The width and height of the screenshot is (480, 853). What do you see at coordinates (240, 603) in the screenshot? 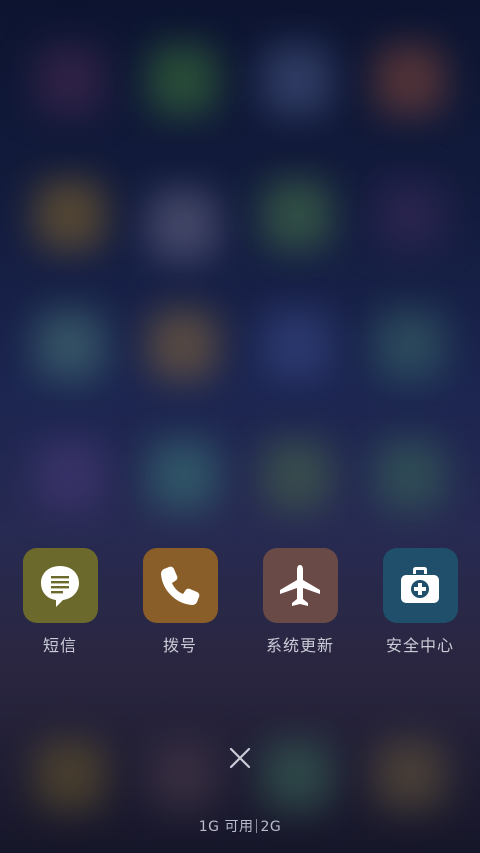
I see `recent-apps-row: 短信 拨号 系统更新 安全中心` at bounding box center [240, 603].